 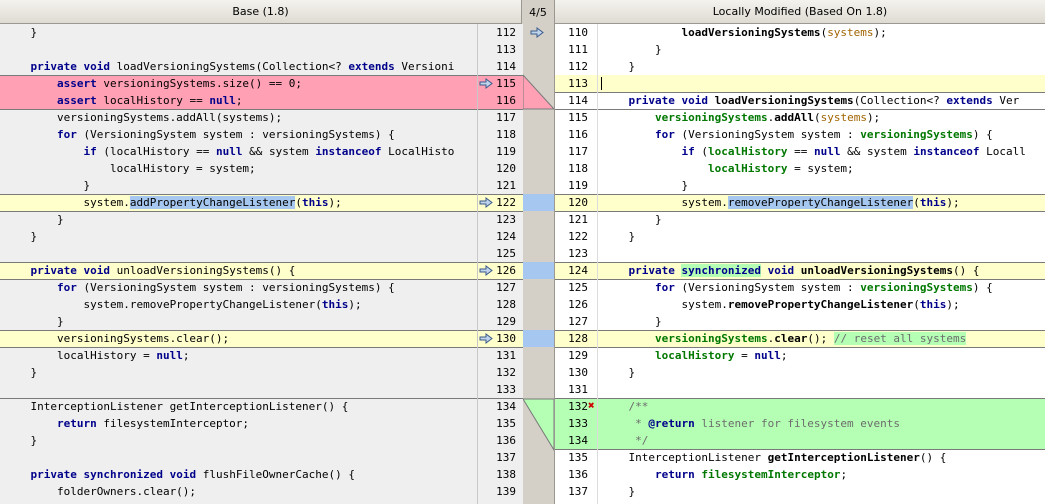 What do you see at coordinates (66, 287) in the screenshot?
I see `code-token: for` at bounding box center [66, 287].